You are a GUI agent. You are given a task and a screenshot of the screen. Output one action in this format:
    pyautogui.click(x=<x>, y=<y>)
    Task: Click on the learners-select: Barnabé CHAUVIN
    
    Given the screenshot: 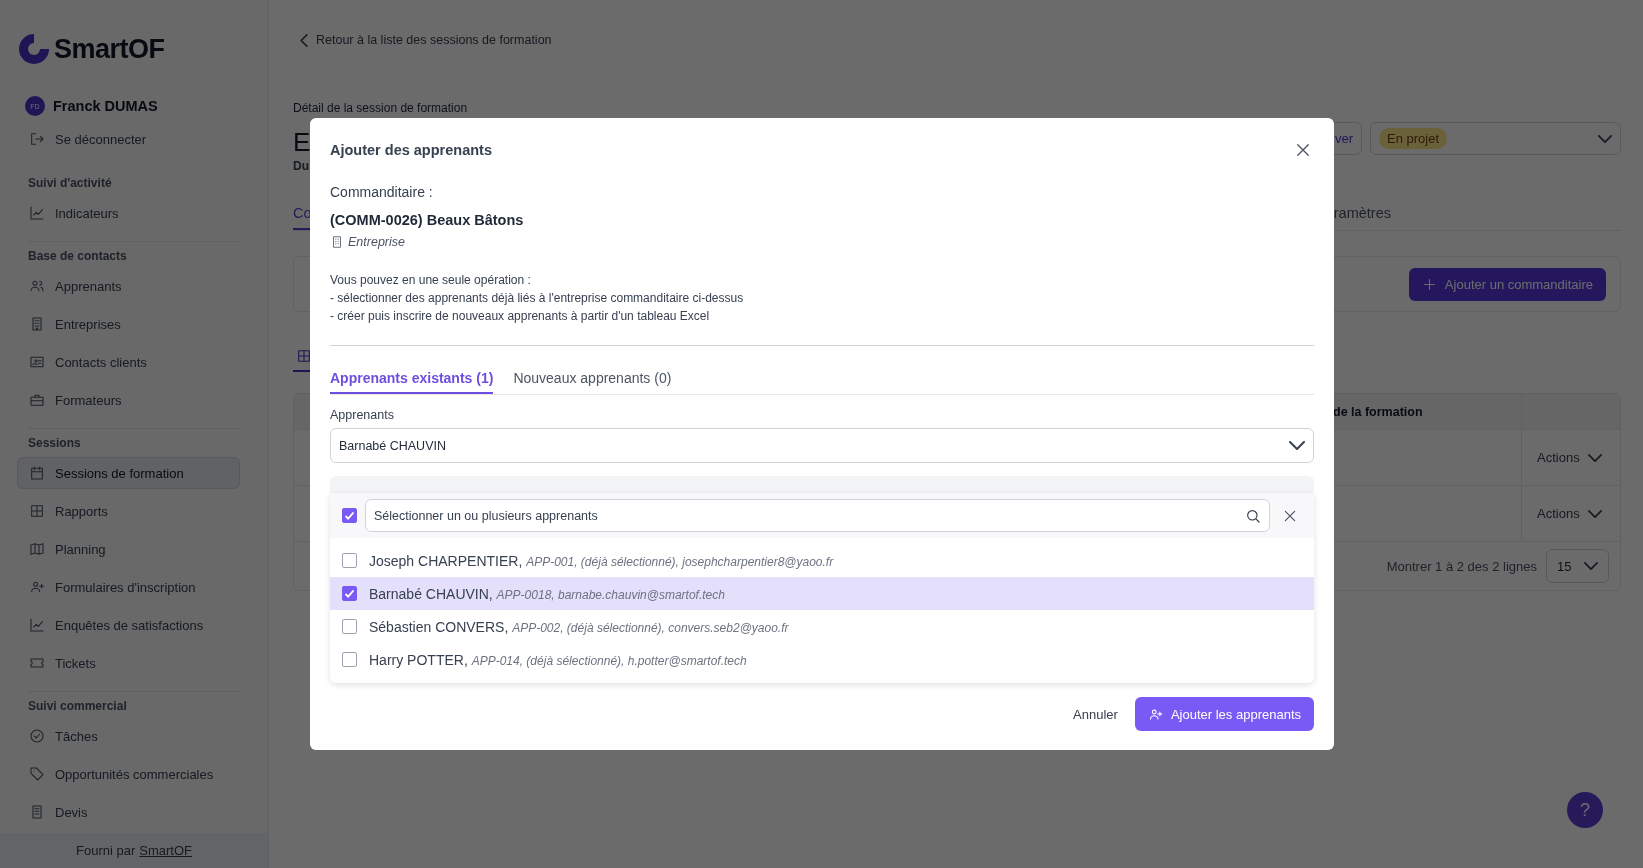 What is the action you would take?
    pyautogui.click(x=822, y=445)
    